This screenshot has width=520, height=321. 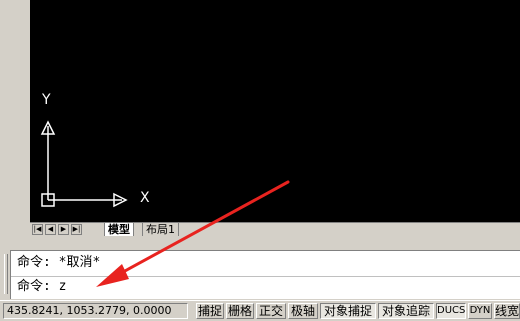 What do you see at coordinates (406, 311) in the screenshot?
I see `object-track-button: 对象追踪` at bounding box center [406, 311].